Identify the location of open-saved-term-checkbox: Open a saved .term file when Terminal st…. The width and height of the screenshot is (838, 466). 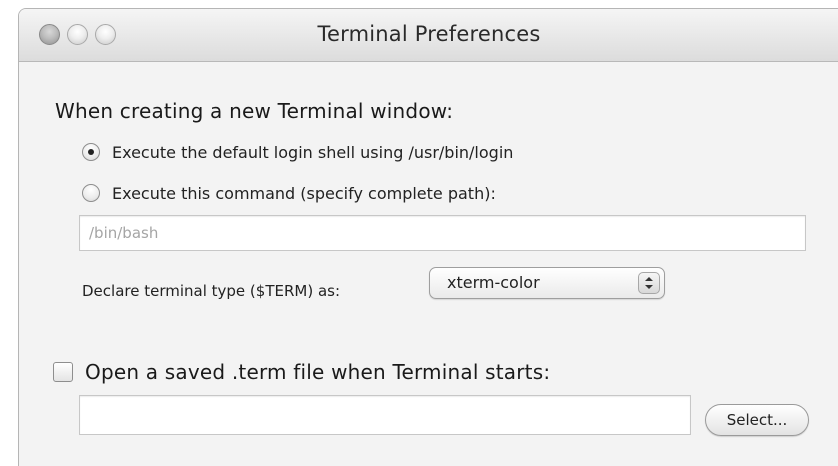
(301, 372).